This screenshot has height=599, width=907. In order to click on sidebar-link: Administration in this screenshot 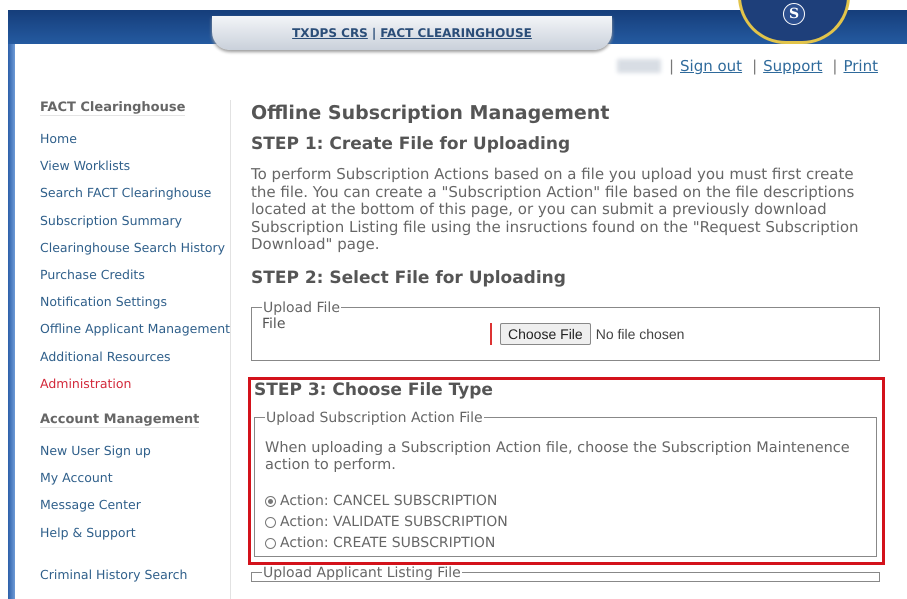, I will do `click(86, 384)`.